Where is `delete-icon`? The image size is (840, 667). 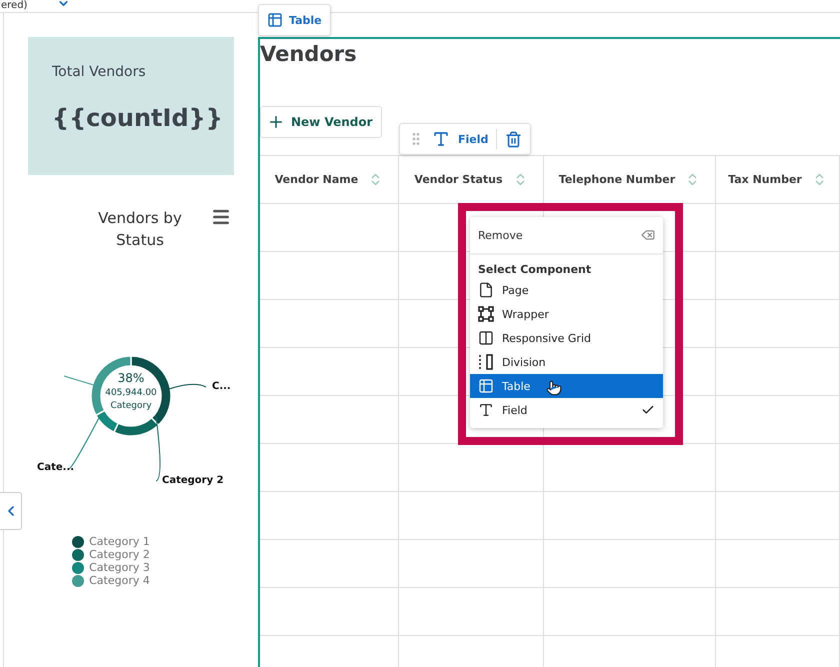 delete-icon is located at coordinates (513, 139).